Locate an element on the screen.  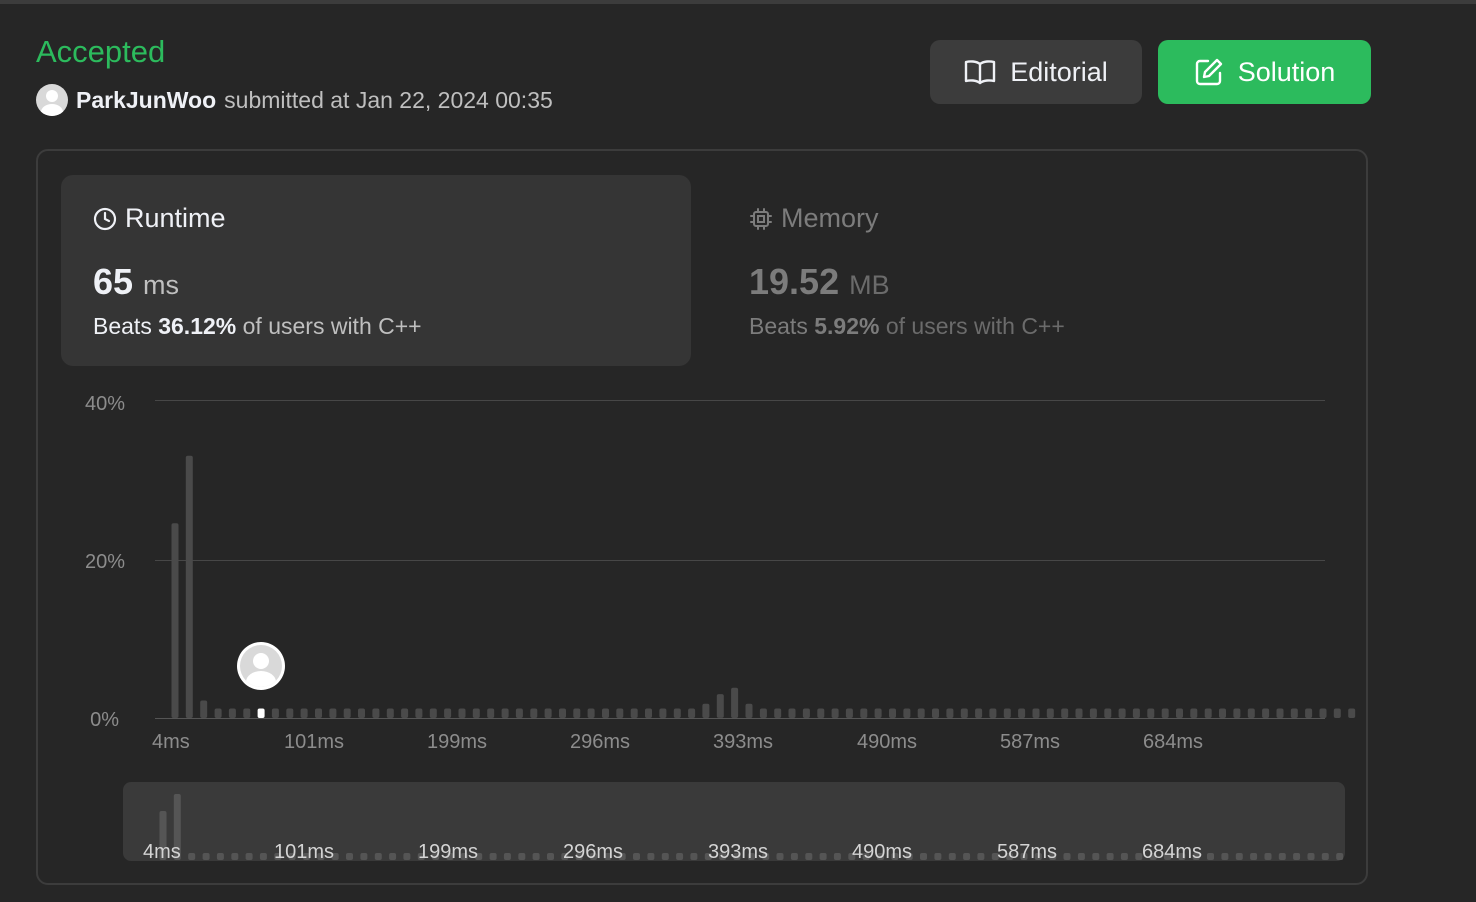
navigator-tick-label: 490ms is located at coordinates (882, 852).